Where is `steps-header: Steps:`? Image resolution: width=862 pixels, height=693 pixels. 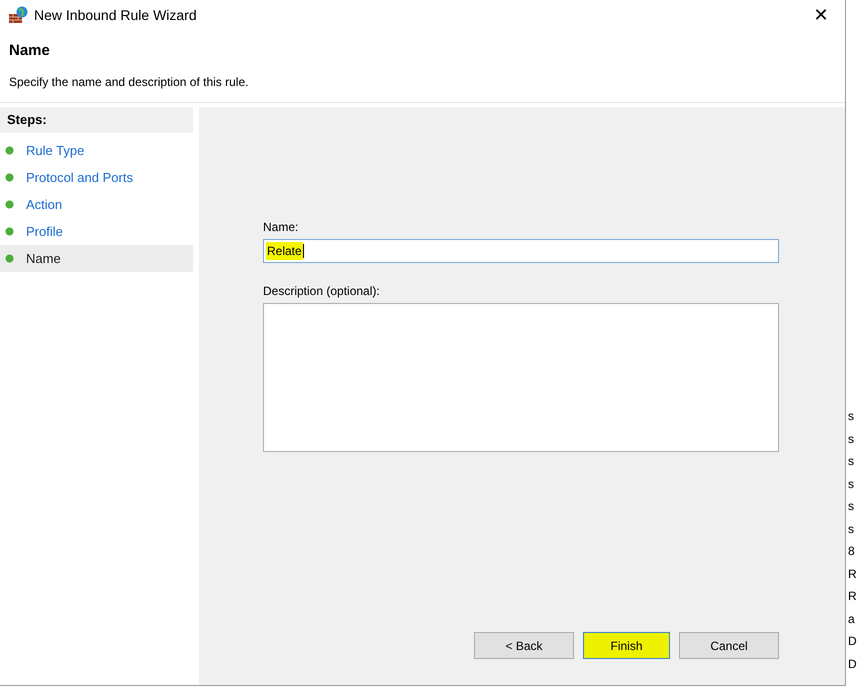
steps-header: Steps: is located at coordinates (96, 120).